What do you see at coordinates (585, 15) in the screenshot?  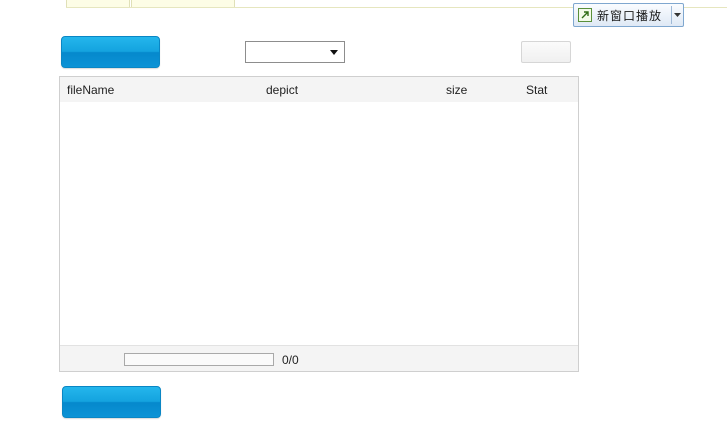 I see `open-external-icon` at bounding box center [585, 15].